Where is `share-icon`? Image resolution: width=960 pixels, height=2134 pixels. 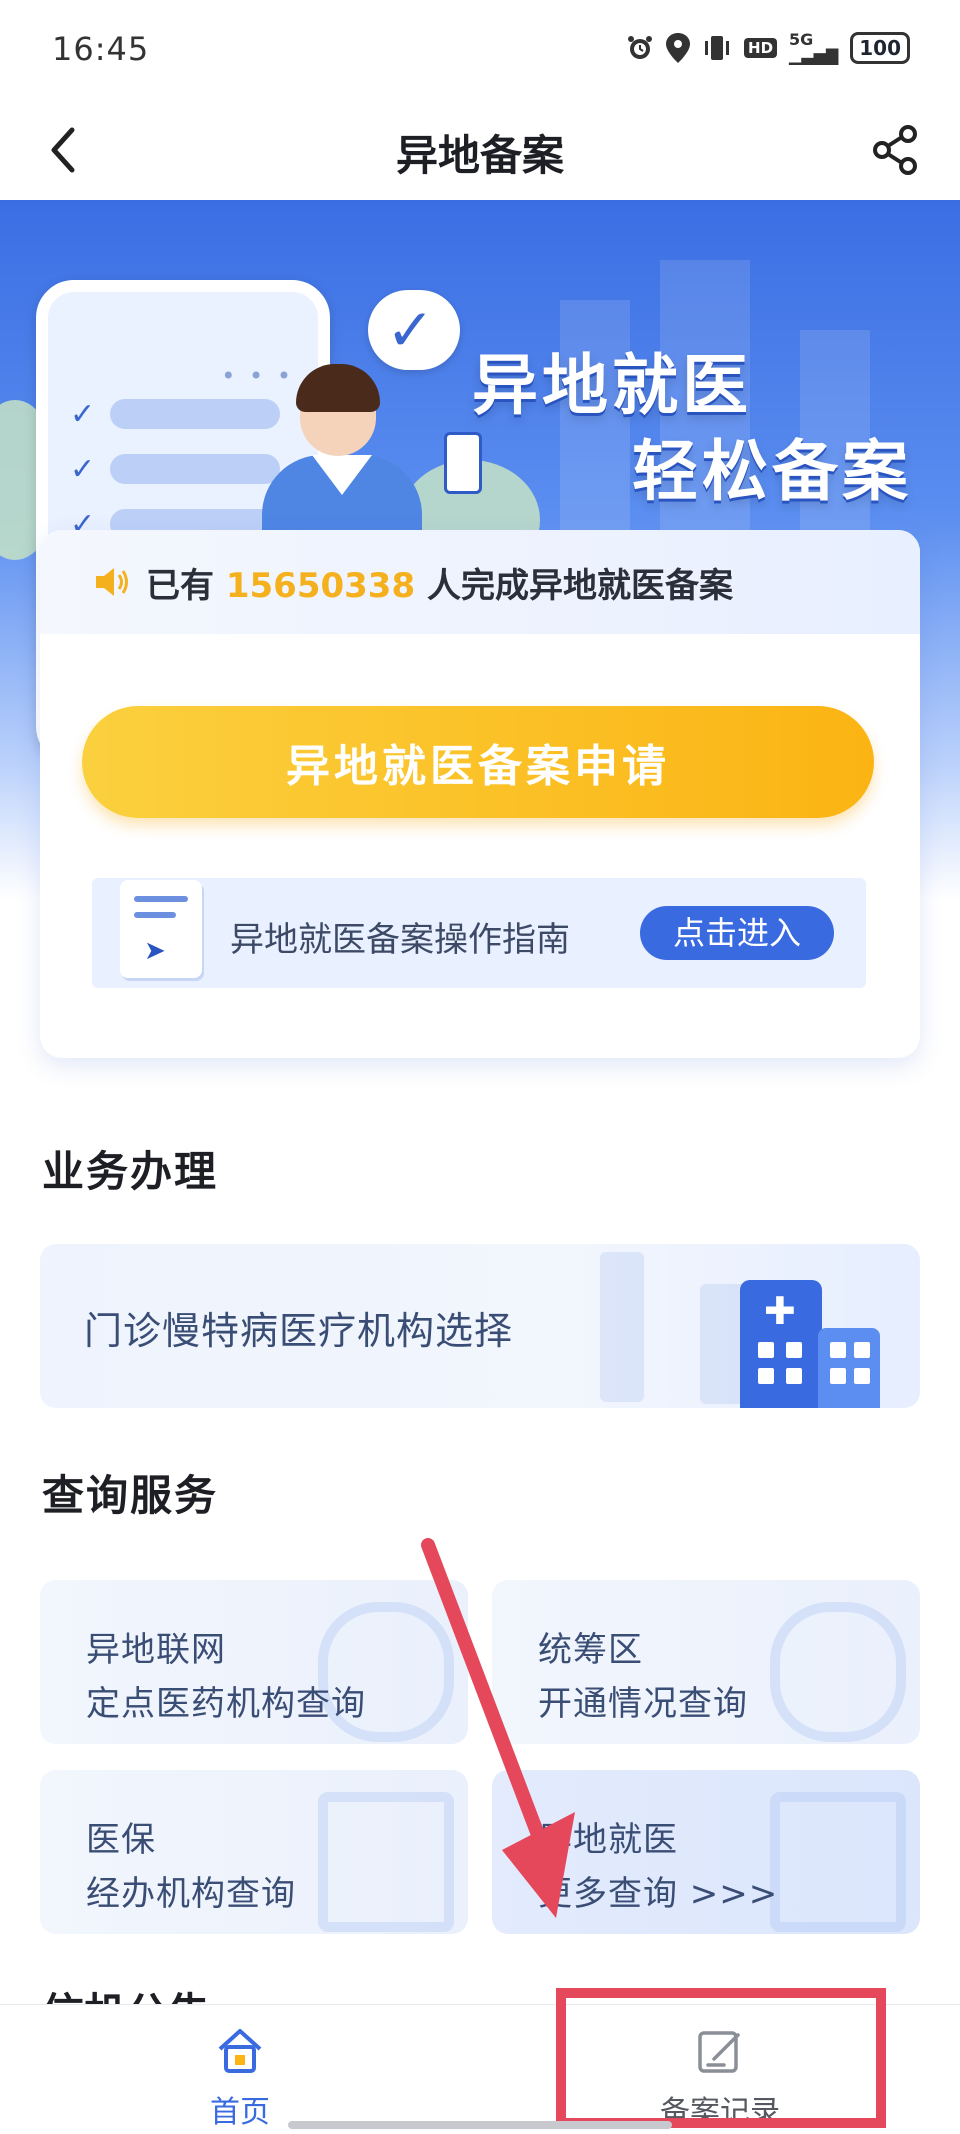 share-icon is located at coordinates (896, 150).